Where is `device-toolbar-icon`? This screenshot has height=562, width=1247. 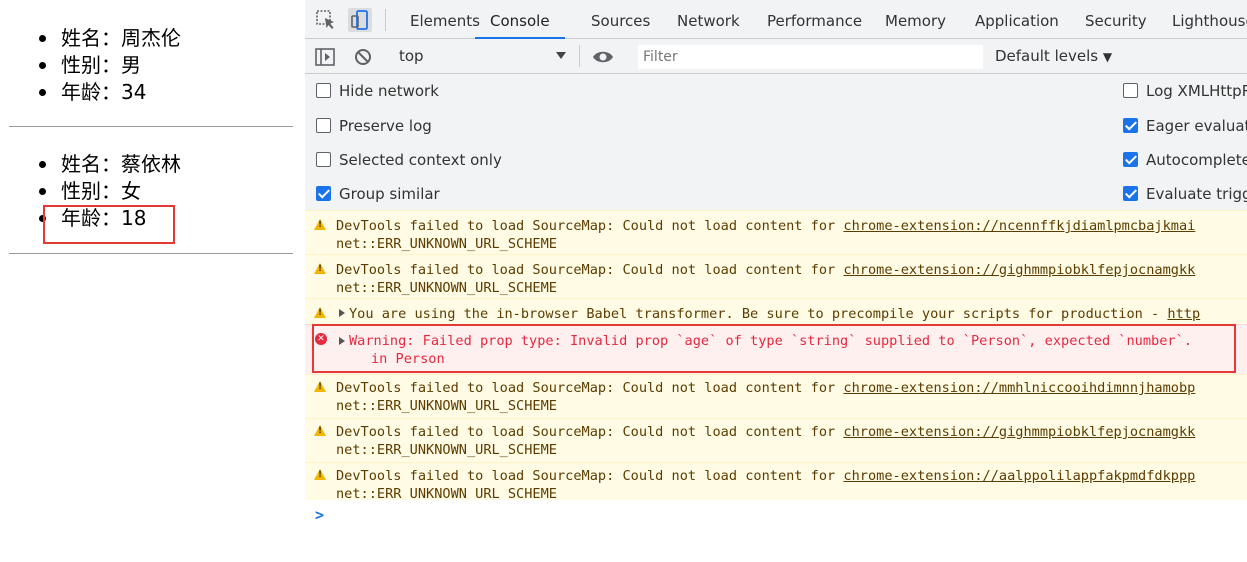
device-toolbar-icon is located at coordinates (360, 20).